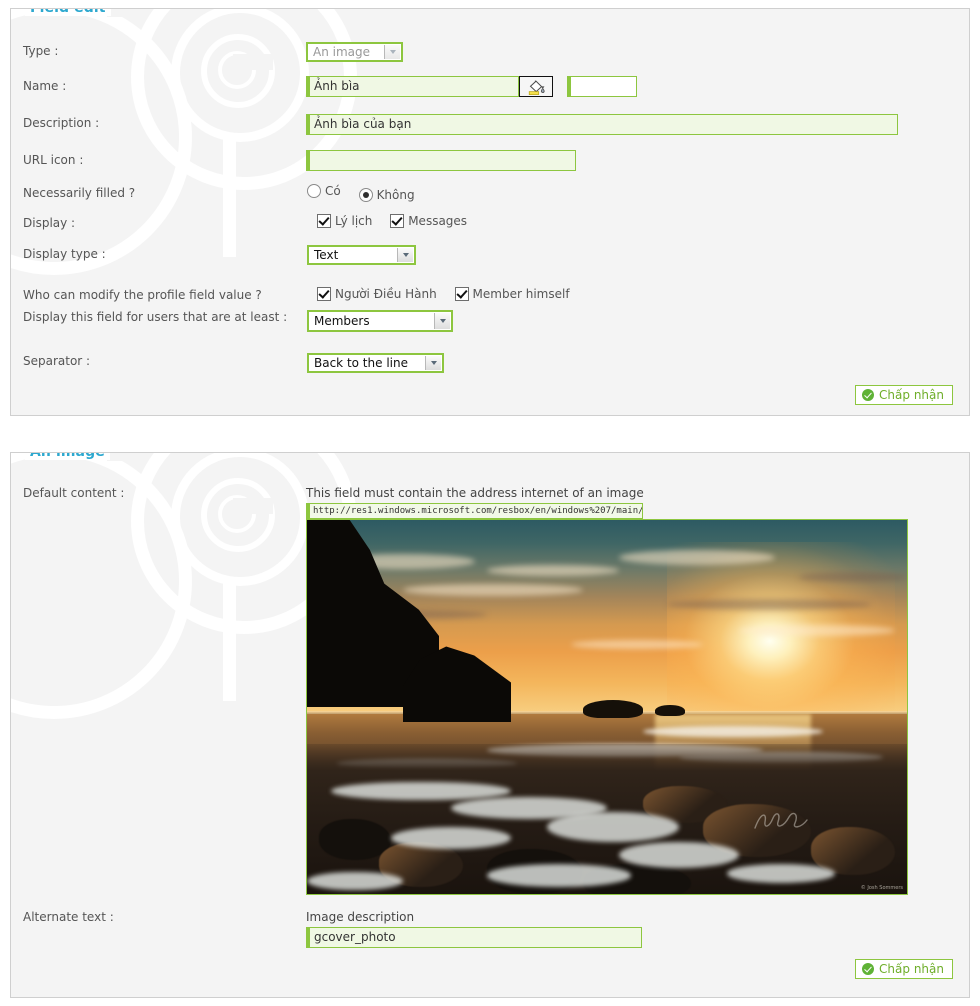 Image resolution: width=980 pixels, height=1006 pixels. Describe the element at coordinates (79, 193) in the screenshot. I see `label-necessarily-filled: Necessarily filled ?` at that location.